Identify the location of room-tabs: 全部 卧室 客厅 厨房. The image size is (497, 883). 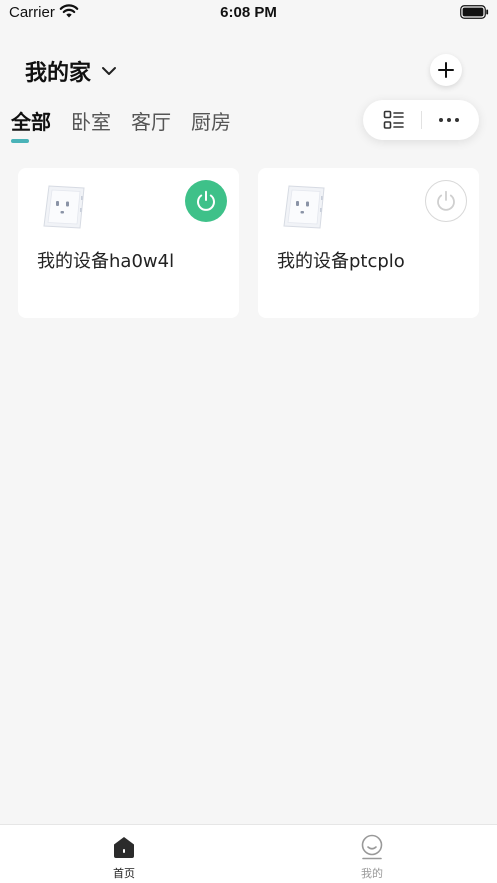
(131, 120).